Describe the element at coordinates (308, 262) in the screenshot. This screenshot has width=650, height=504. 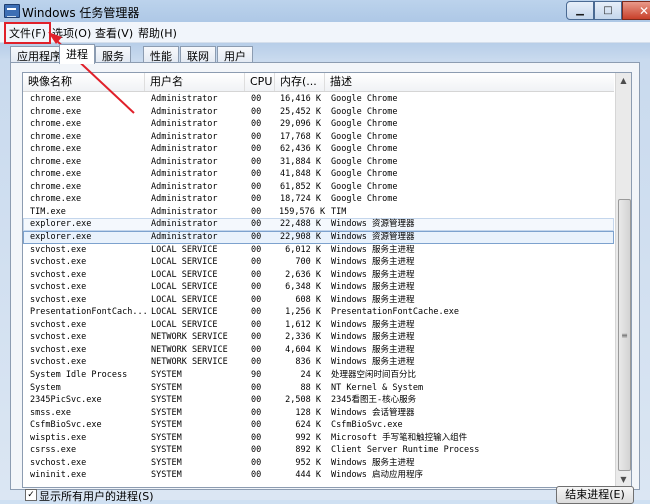
I see `process-memory: 700 K` at that location.